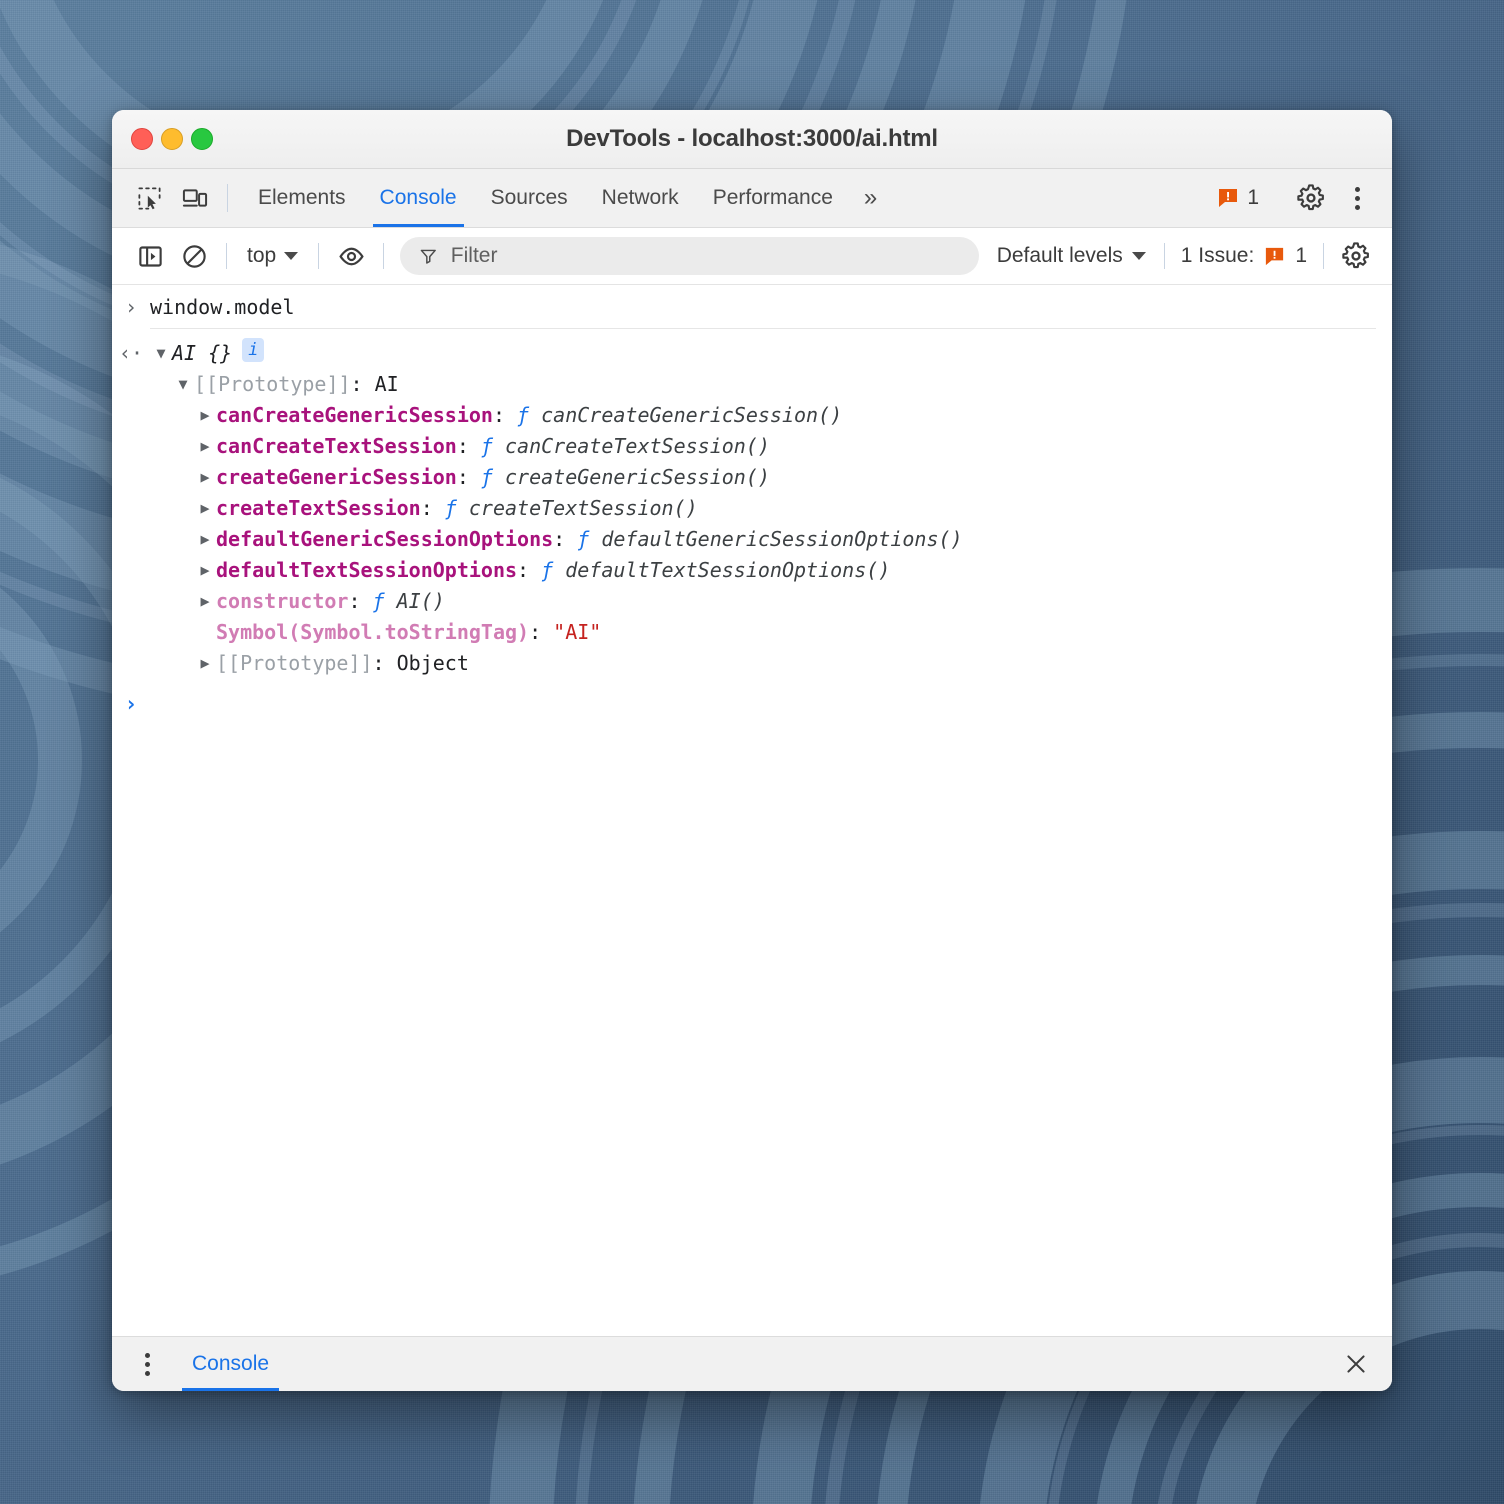  I want to click on tabbar-right-controls: 1, so click(1293, 198).